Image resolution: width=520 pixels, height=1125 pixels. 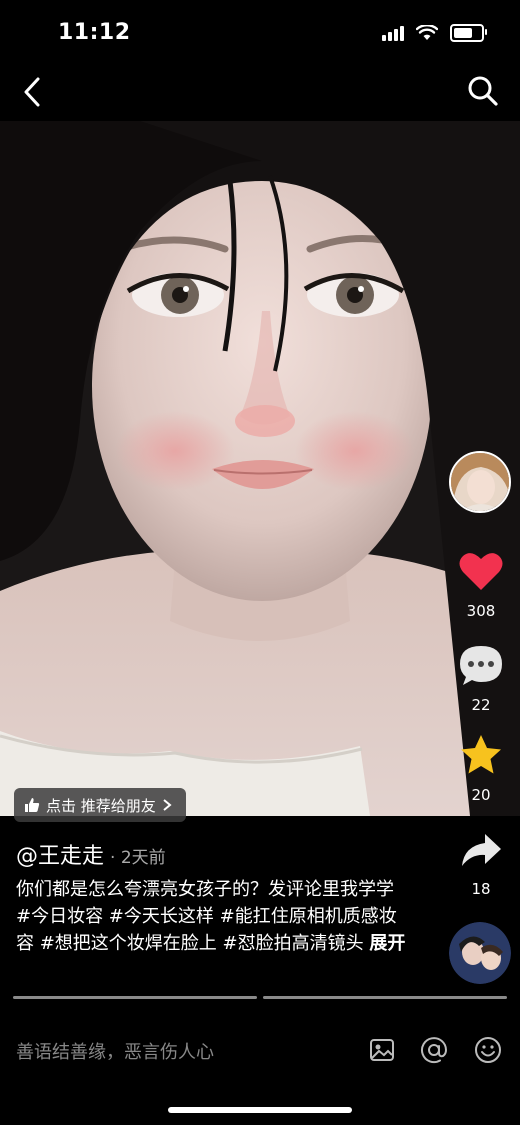 What do you see at coordinates (483, 91) in the screenshot?
I see `search-icon` at bounding box center [483, 91].